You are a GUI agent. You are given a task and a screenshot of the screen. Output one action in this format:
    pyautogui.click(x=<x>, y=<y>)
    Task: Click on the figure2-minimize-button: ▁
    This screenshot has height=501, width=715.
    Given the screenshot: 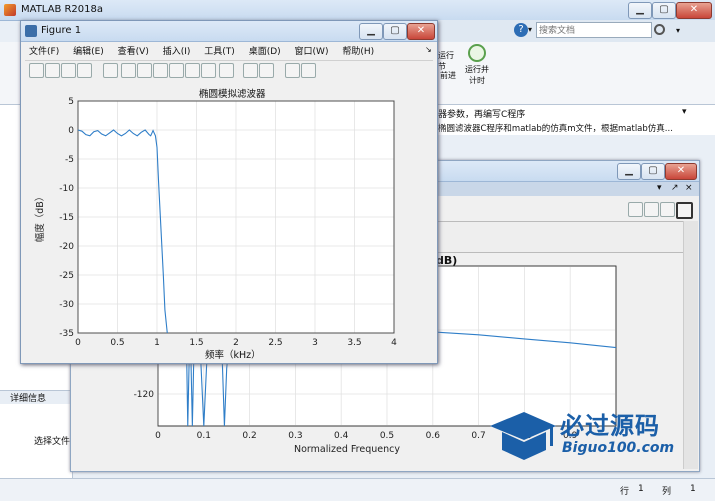 What is the action you would take?
    pyautogui.click(x=629, y=171)
    